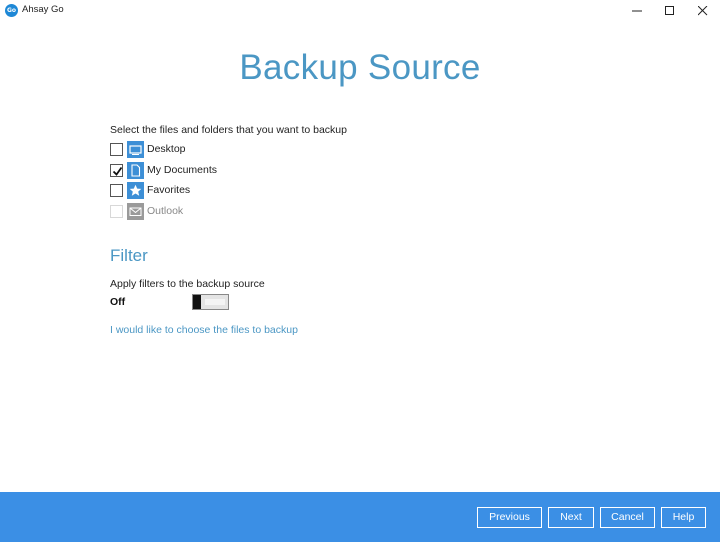 The image size is (720, 542). What do you see at coordinates (210, 212) in the screenshot?
I see `source-item-outlook: Outlook` at bounding box center [210, 212].